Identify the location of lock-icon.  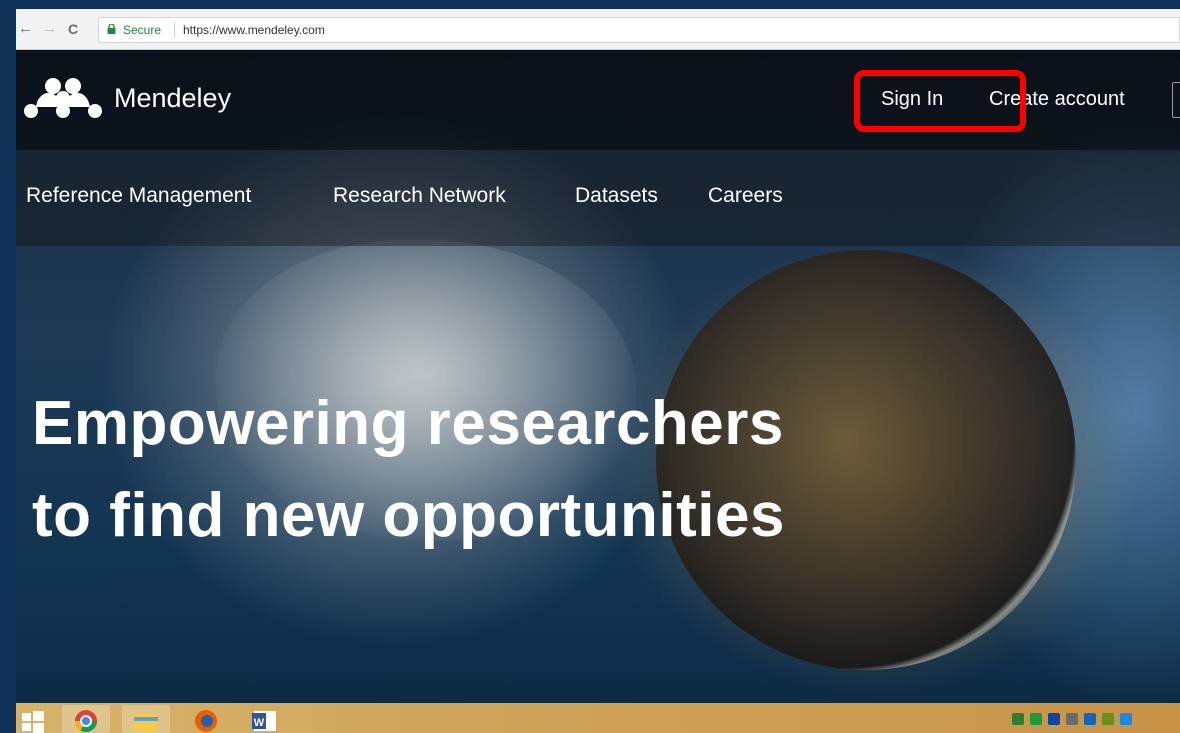
(111, 29).